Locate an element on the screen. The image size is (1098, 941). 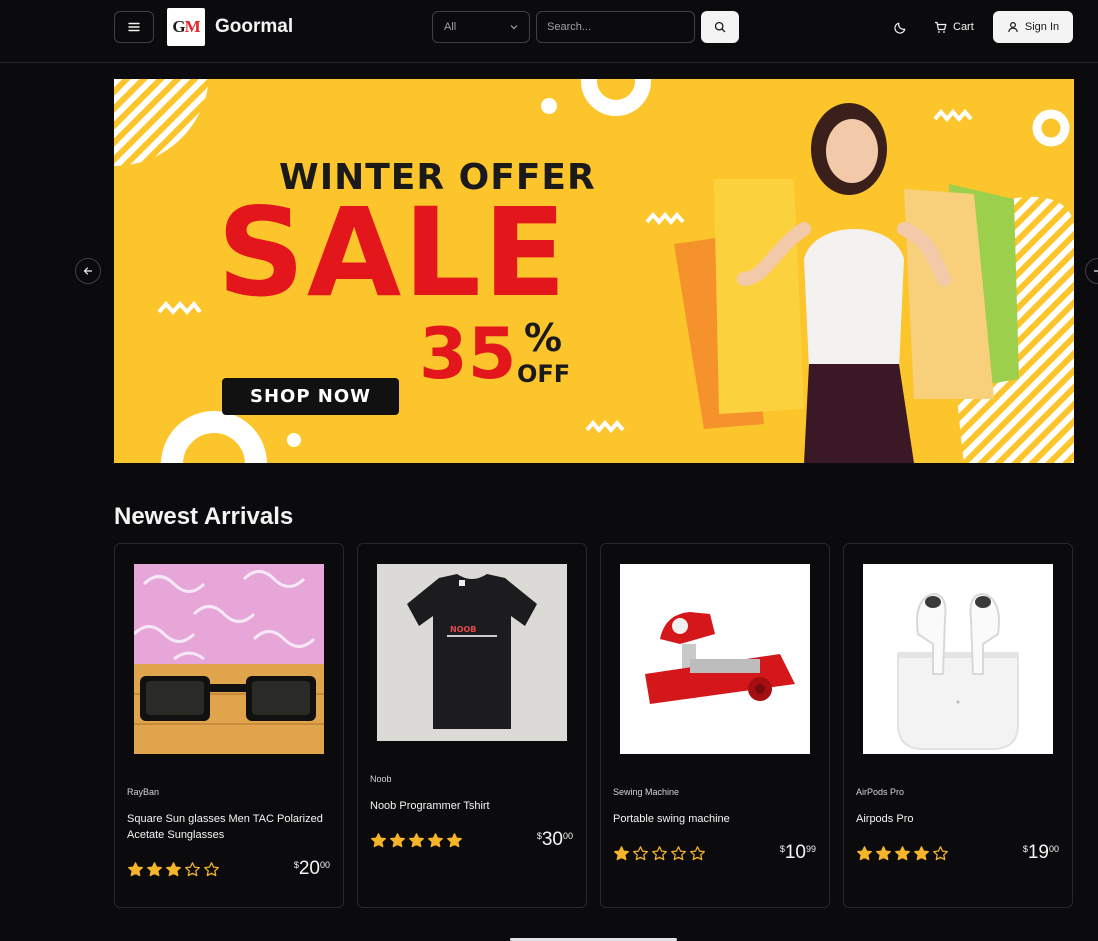
logo-mark: GM is located at coordinates (186, 26).